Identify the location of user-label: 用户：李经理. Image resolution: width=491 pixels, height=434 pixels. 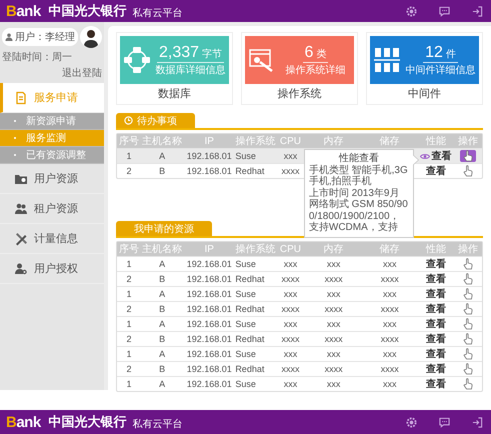
(40, 37).